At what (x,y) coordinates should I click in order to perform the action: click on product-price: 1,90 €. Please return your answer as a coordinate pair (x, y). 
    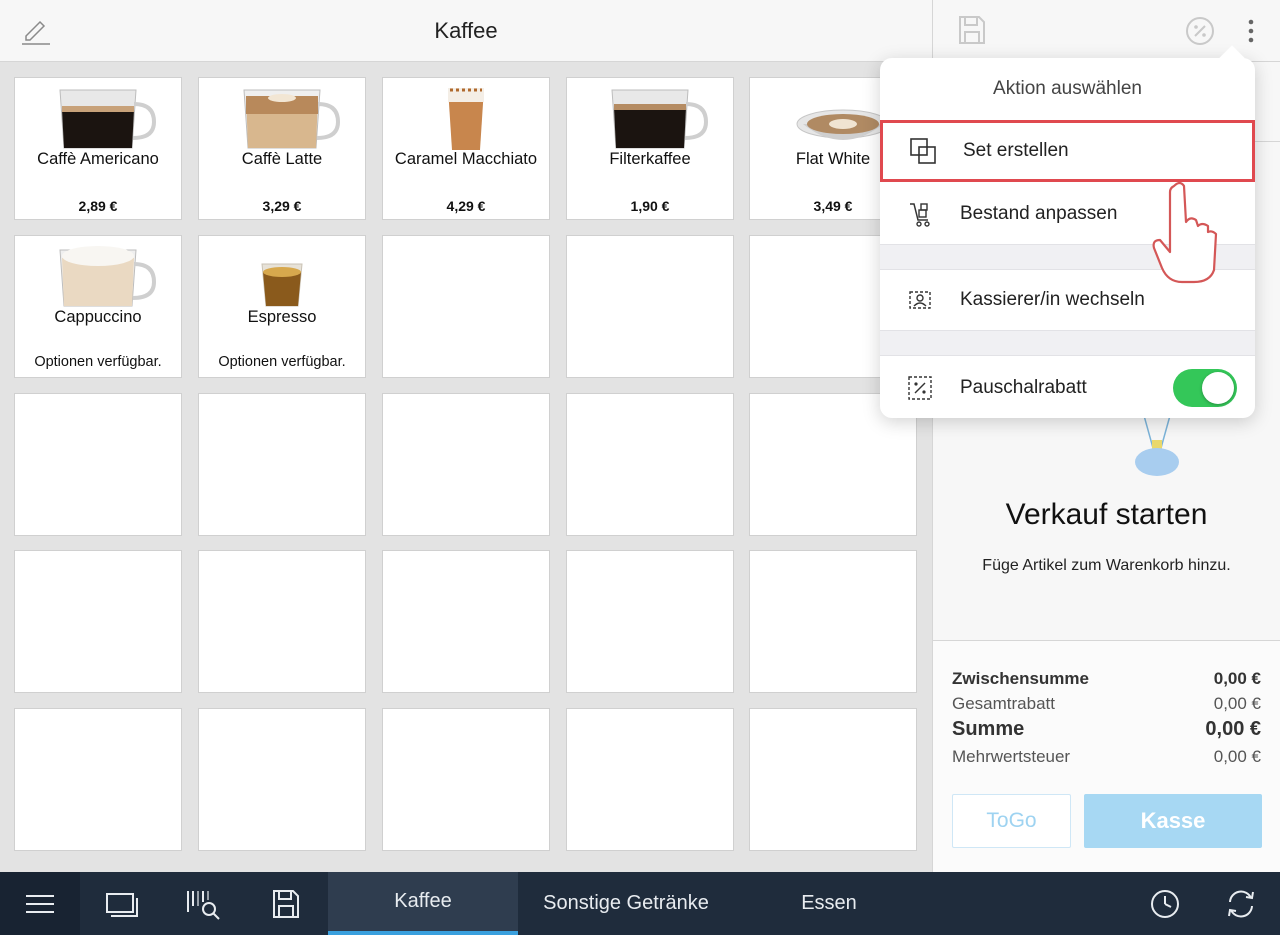
    Looking at the image, I should click on (650, 206).